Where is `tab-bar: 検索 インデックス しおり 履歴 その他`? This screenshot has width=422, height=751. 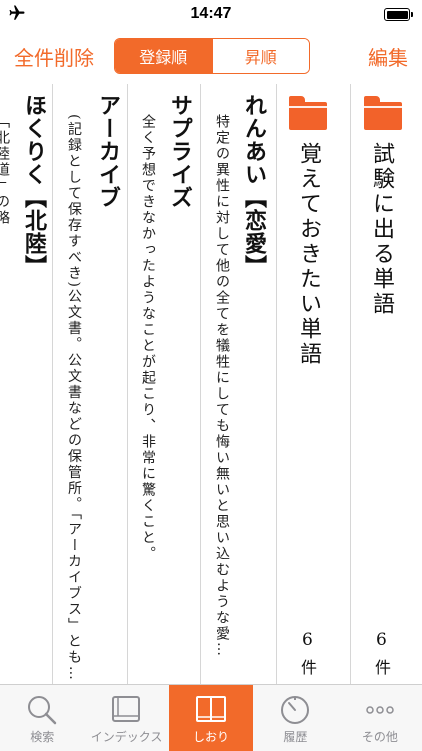 tab-bar: 検索 インデックス しおり 履歴 その他 is located at coordinates (211, 717).